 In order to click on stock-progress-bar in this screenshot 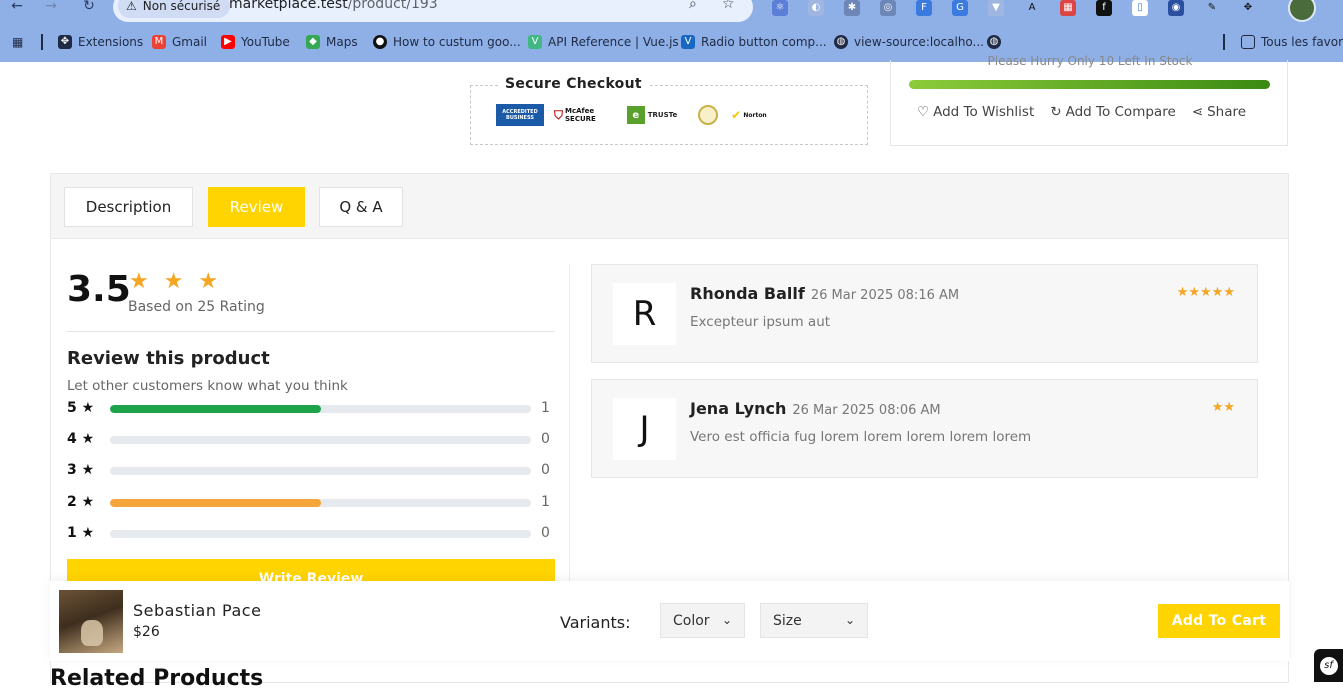, I will do `click(1089, 84)`.